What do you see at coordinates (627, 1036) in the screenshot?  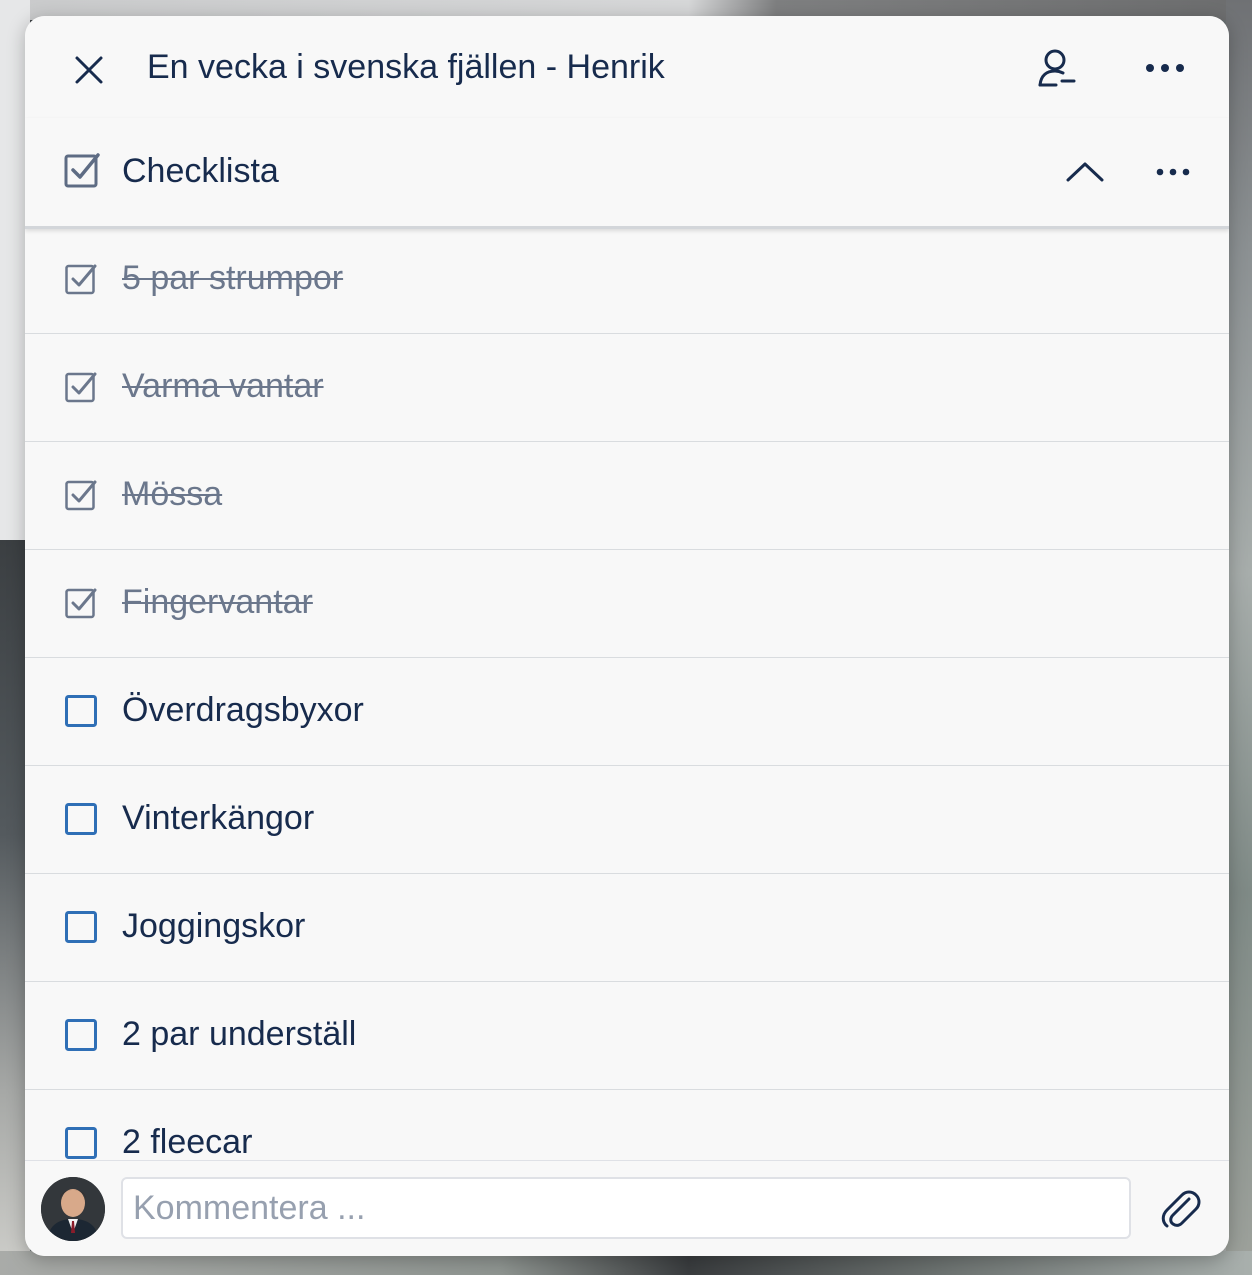 I see `checklist-item: 2 par underställ` at bounding box center [627, 1036].